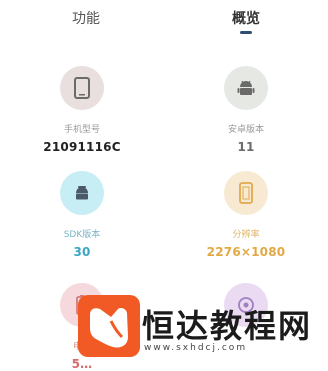 This screenshot has width=328, height=371. Describe the element at coordinates (246, 147) in the screenshot. I see `android-version-value: 11` at that location.